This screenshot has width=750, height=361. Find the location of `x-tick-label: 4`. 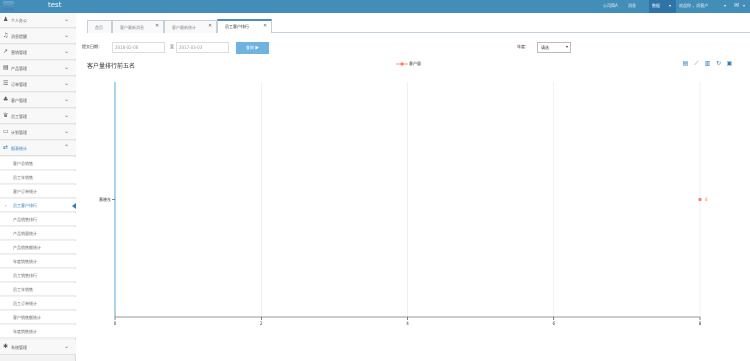

x-tick-label: 4 is located at coordinates (407, 323).